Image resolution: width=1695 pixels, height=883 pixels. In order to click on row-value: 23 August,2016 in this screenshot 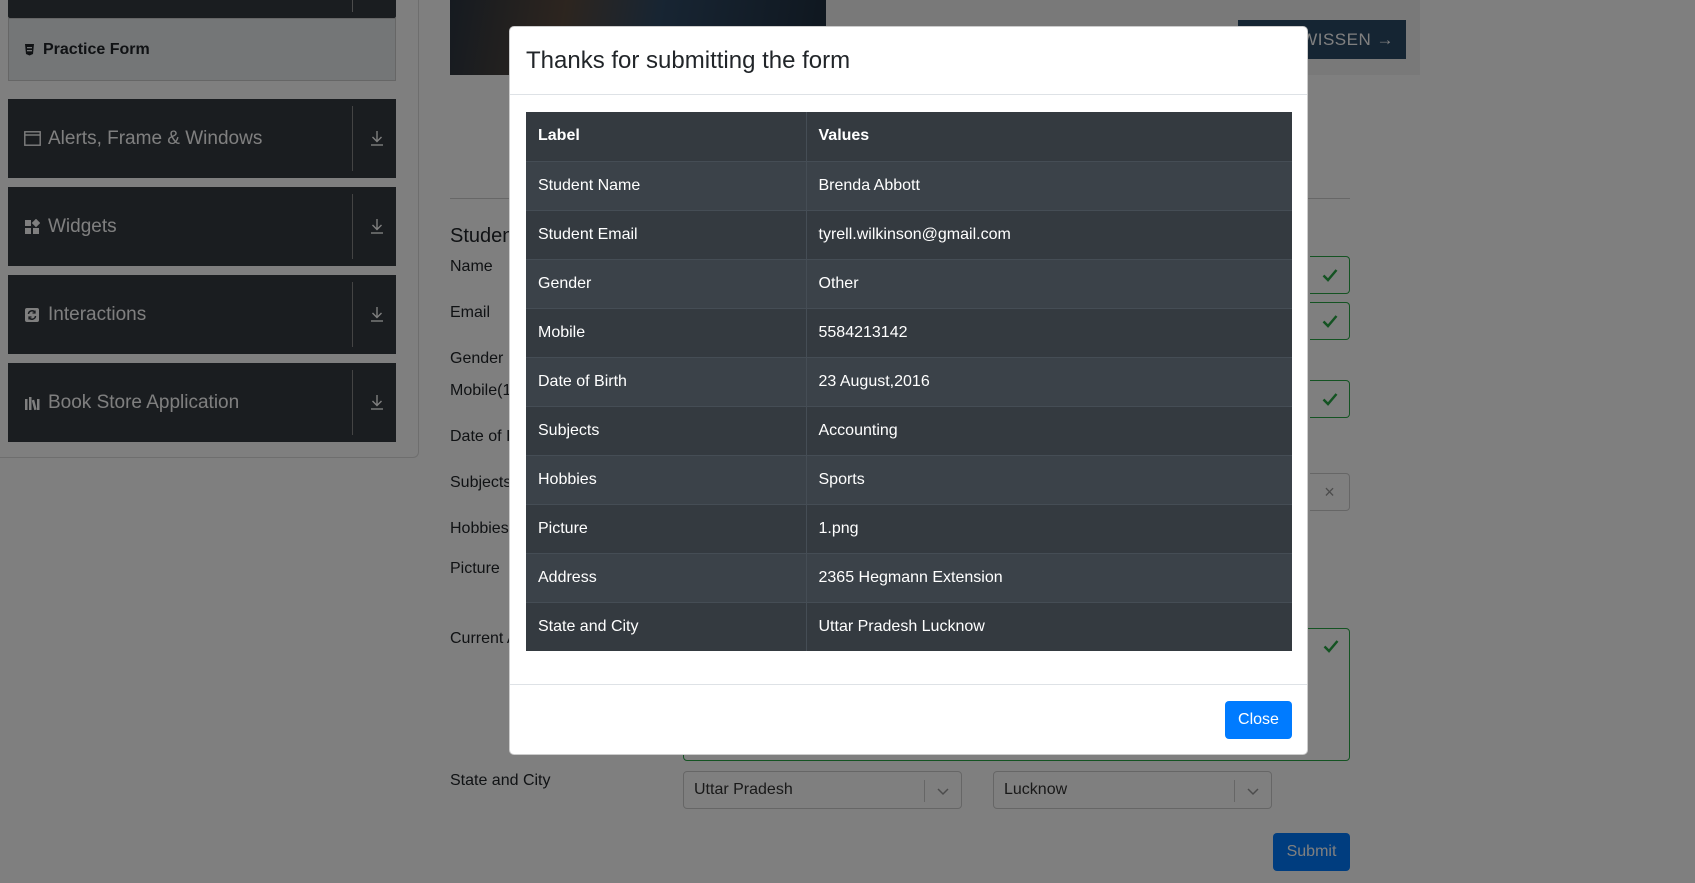, I will do `click(1049, 381)`.